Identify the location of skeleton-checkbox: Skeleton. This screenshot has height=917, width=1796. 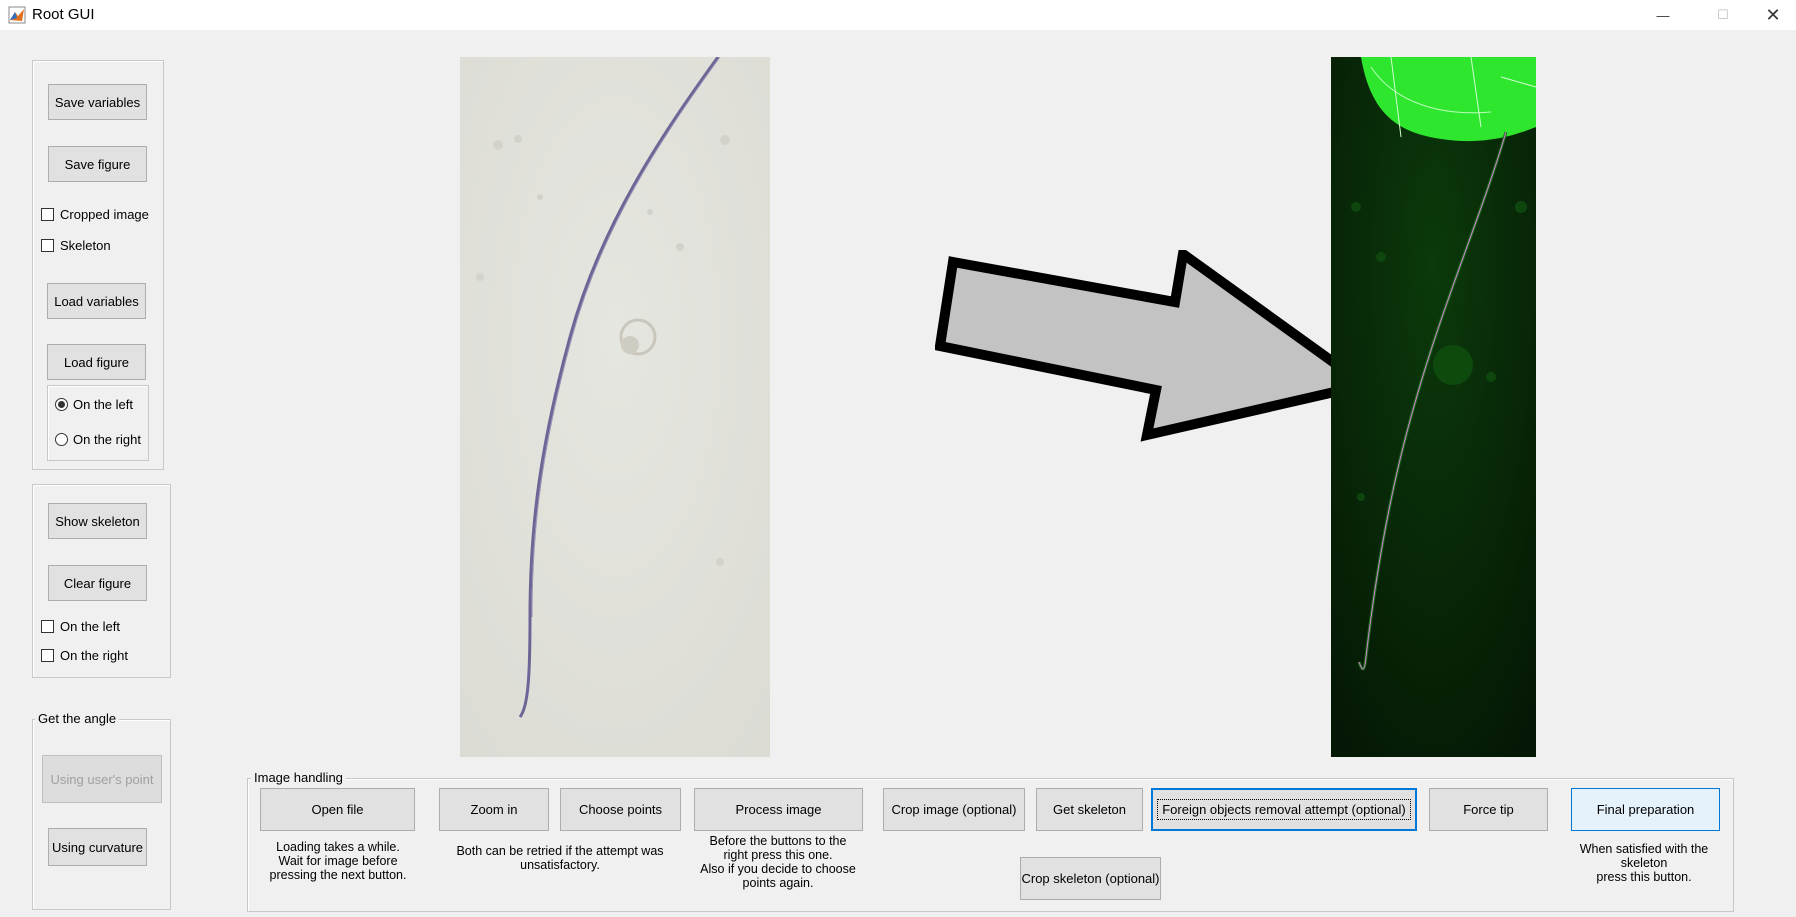
(76, 245).